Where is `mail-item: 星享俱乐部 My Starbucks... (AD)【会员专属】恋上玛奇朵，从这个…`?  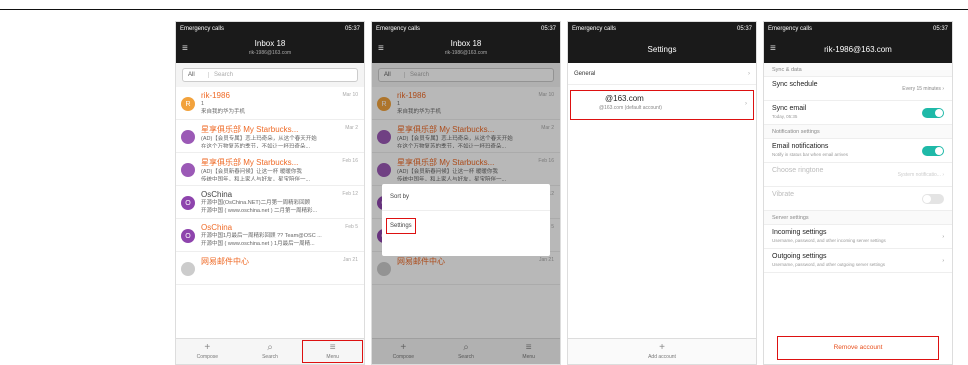
mail-item: 星享俱乐部 My Starbucks... (AD)【会员专属】恋上玛奇朵，从这个… is located at coordinates (270, 136).